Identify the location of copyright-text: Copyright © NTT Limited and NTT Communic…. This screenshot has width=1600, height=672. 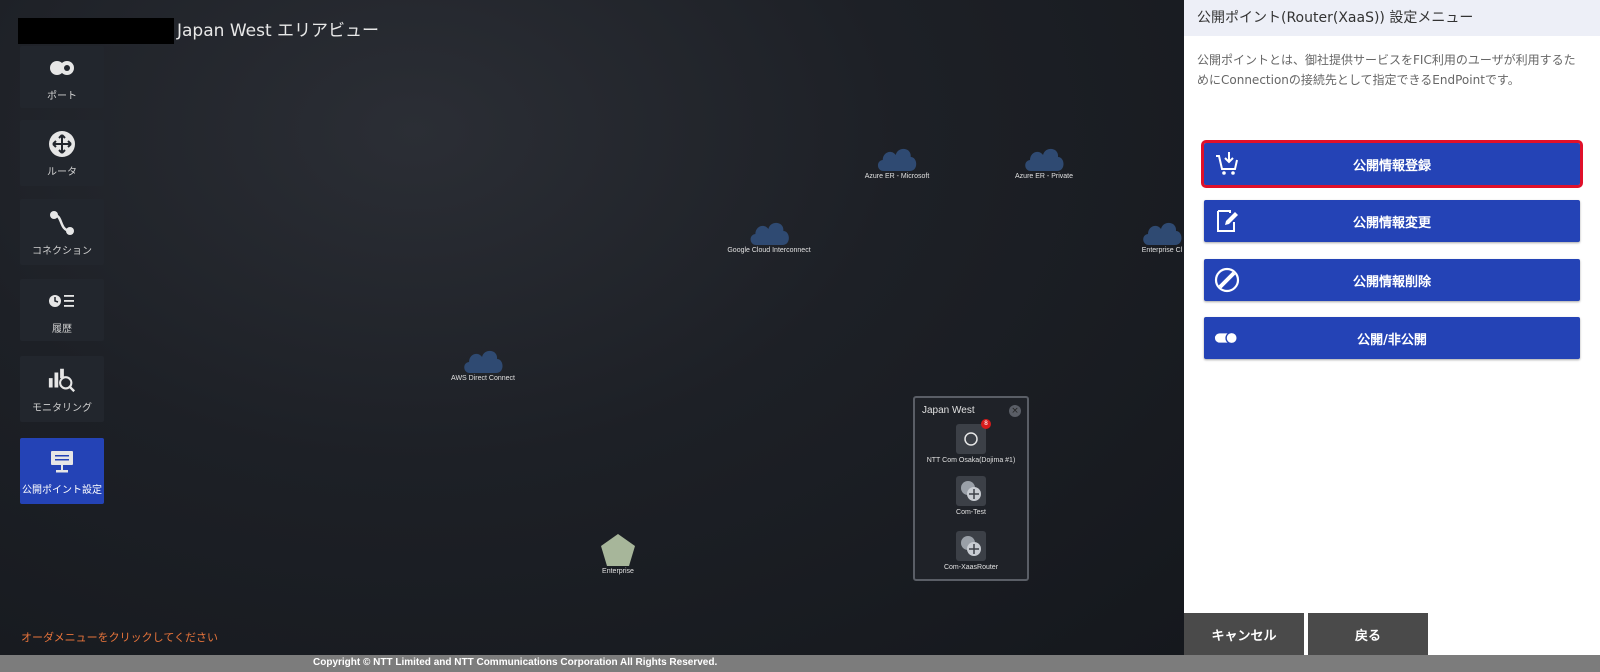
(515, 662).